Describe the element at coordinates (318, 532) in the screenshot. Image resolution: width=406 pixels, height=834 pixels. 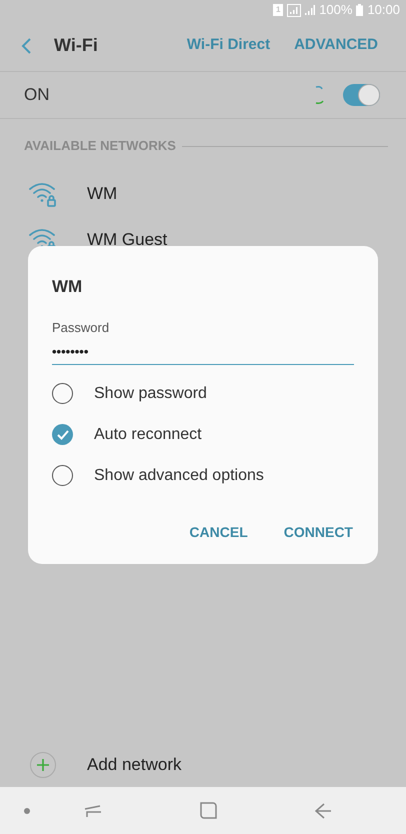
I see `dialog-button: CONNECT` at that location.